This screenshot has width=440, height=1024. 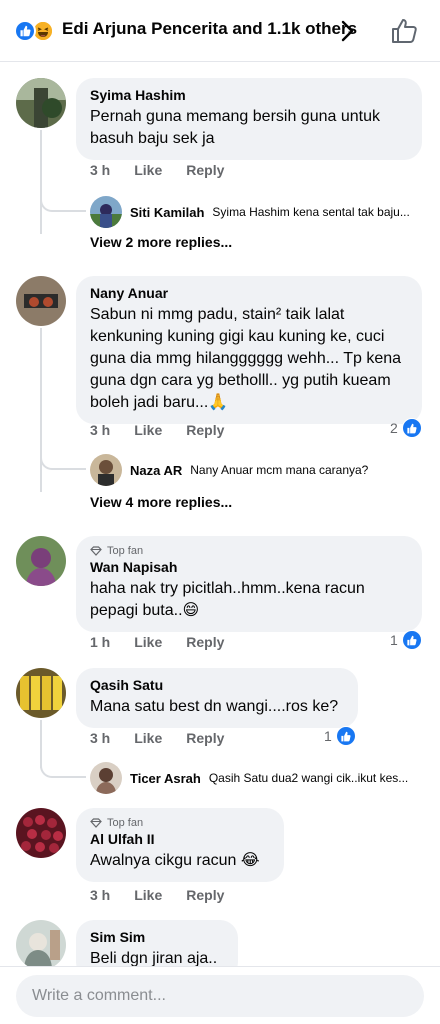 I want to click on comment-text: Awalnya cikgu racun 😂, so click(x=175, y=860).